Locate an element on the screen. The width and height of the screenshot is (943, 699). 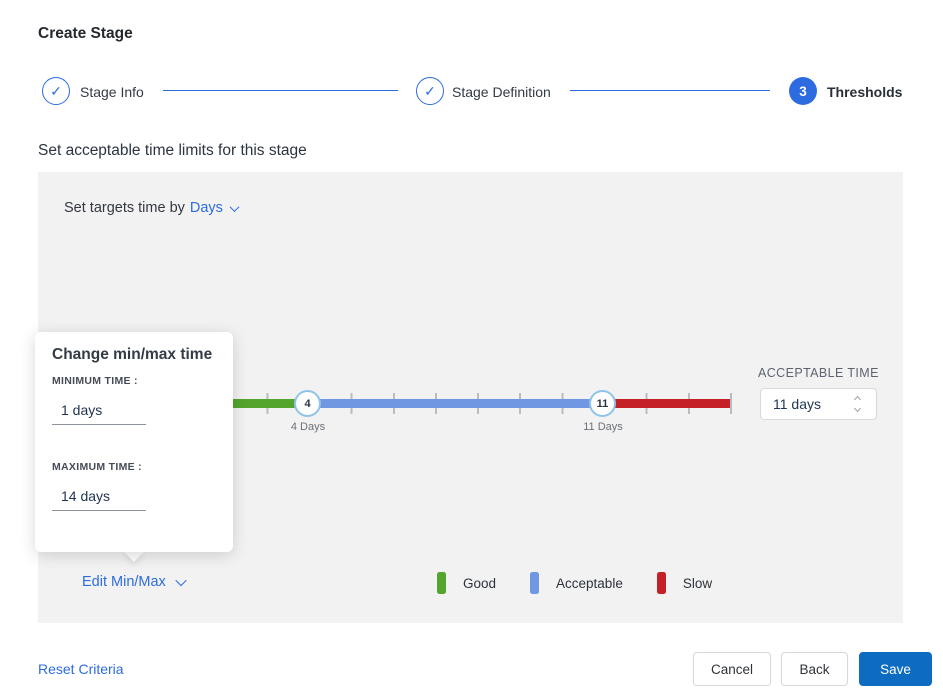
targets-time-row: Set targets time by Days is located at coordinates (152, 208).